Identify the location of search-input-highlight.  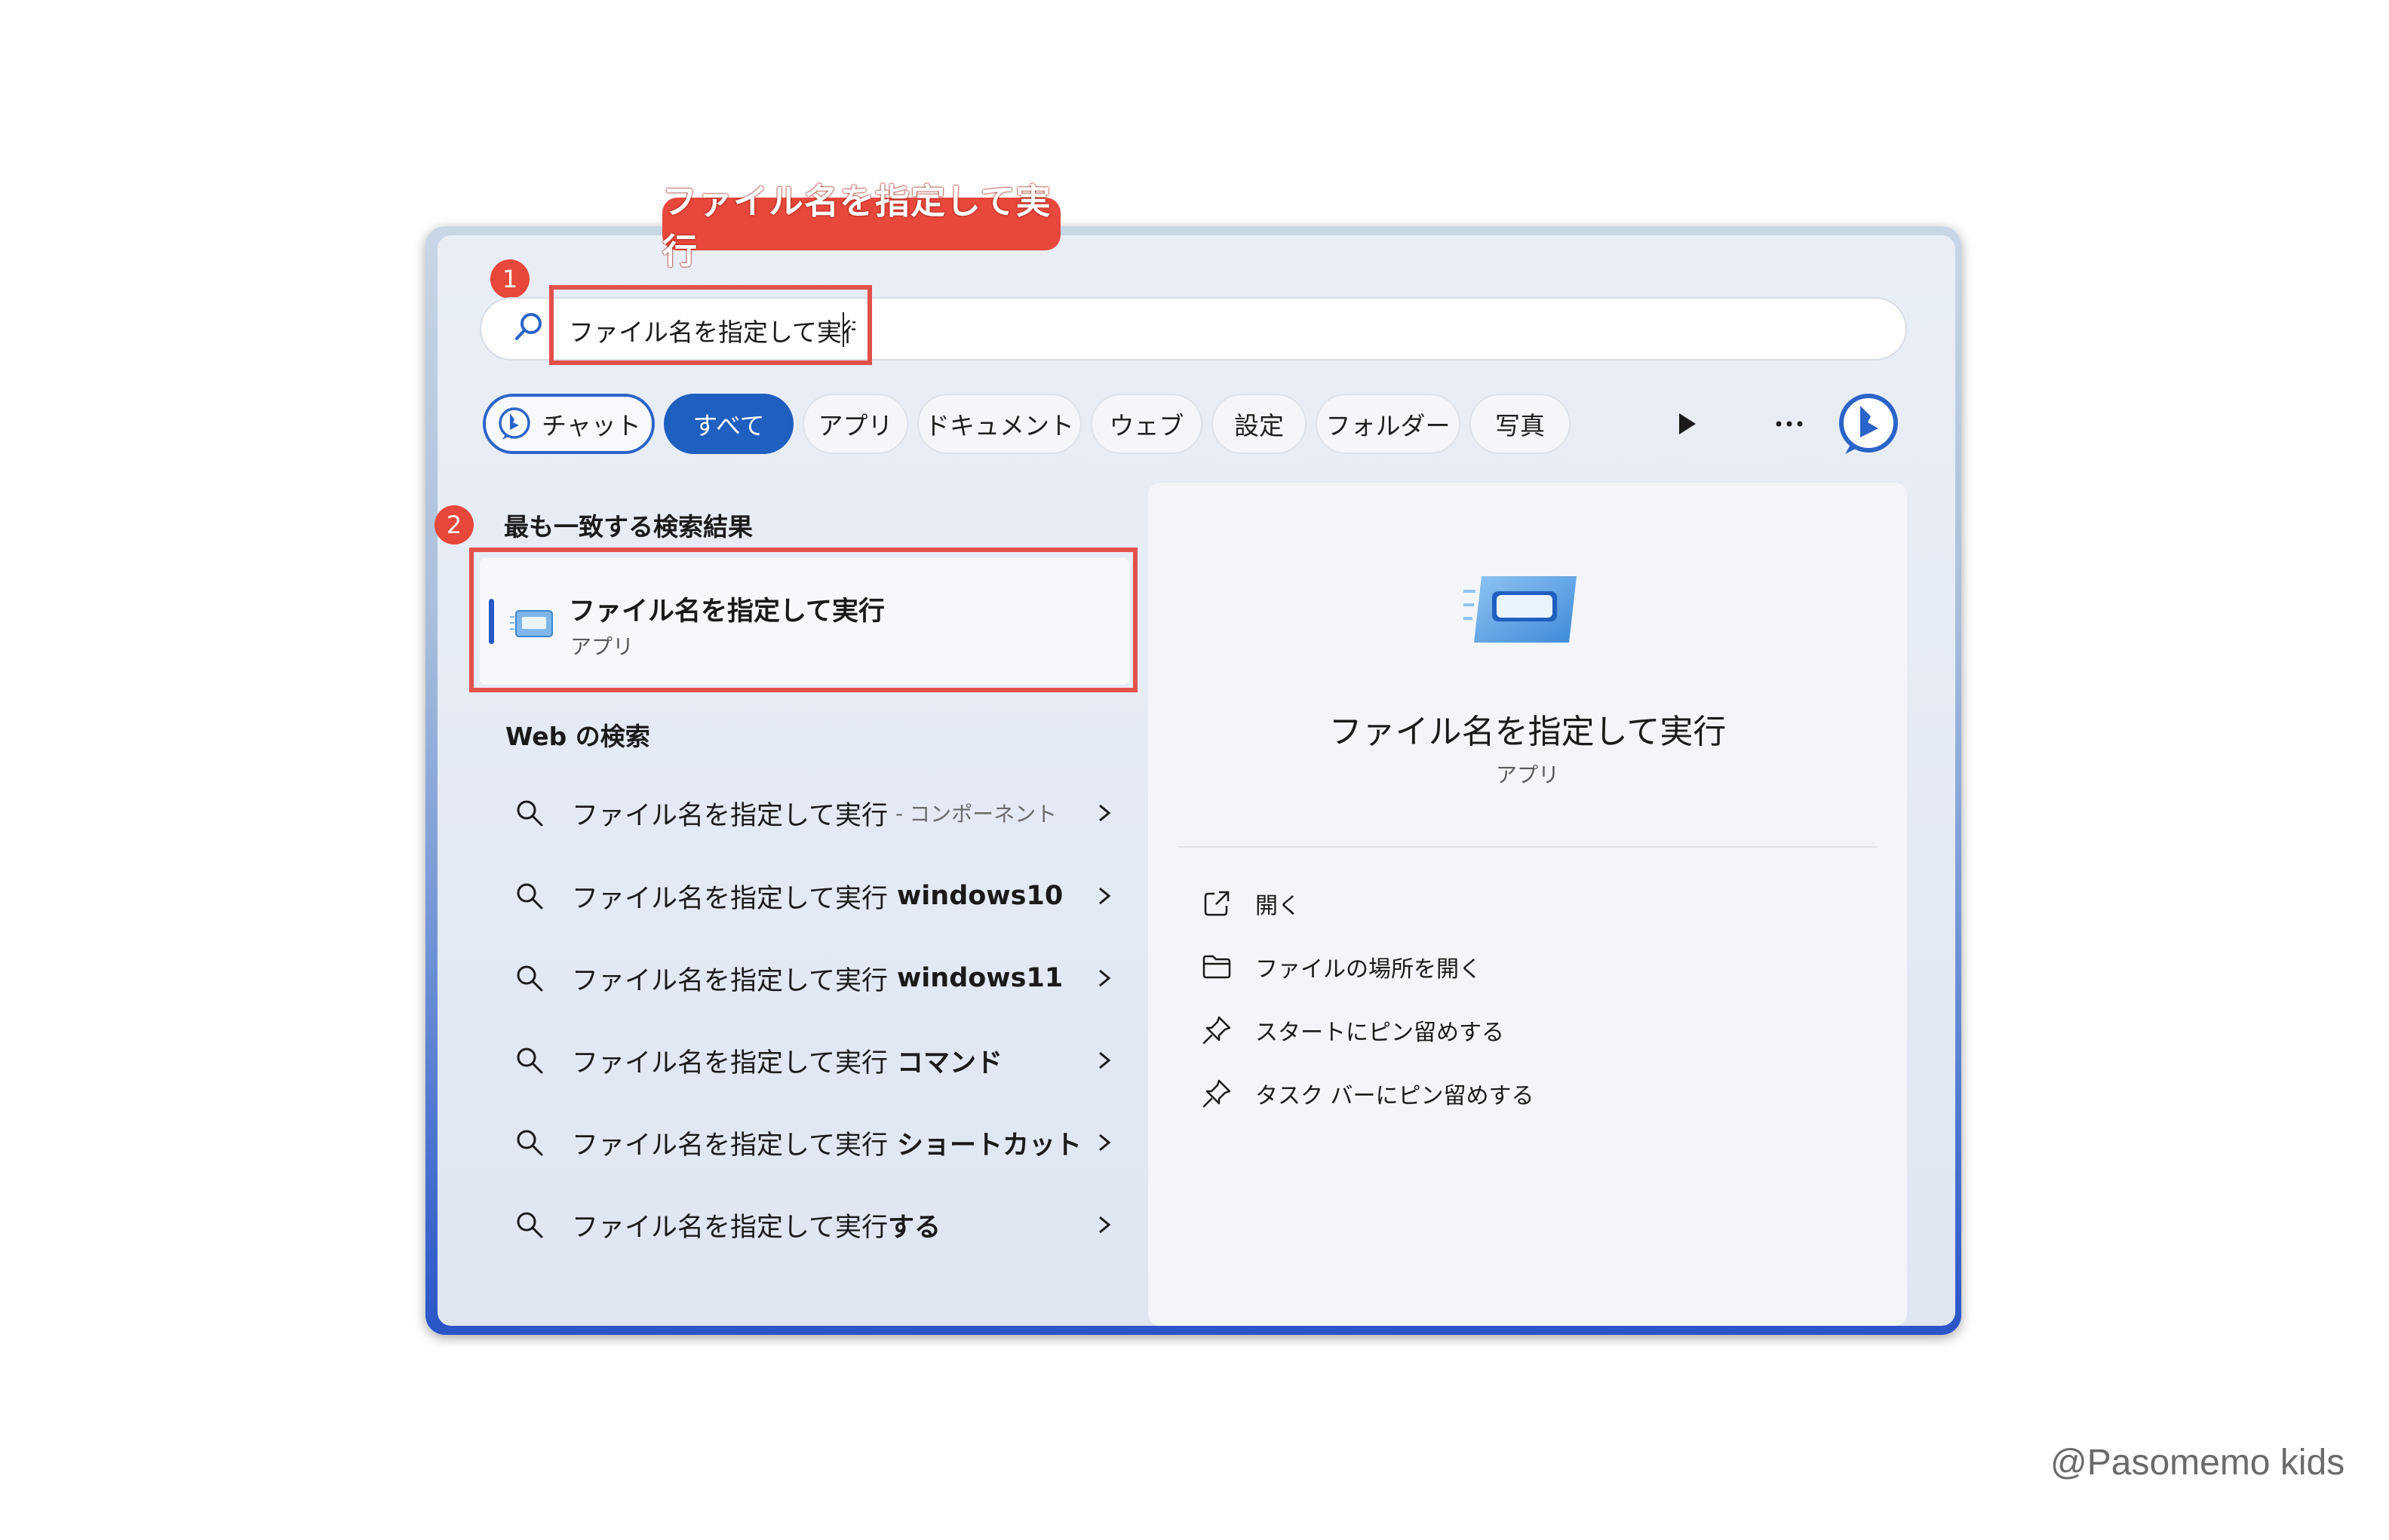
(710, 325).